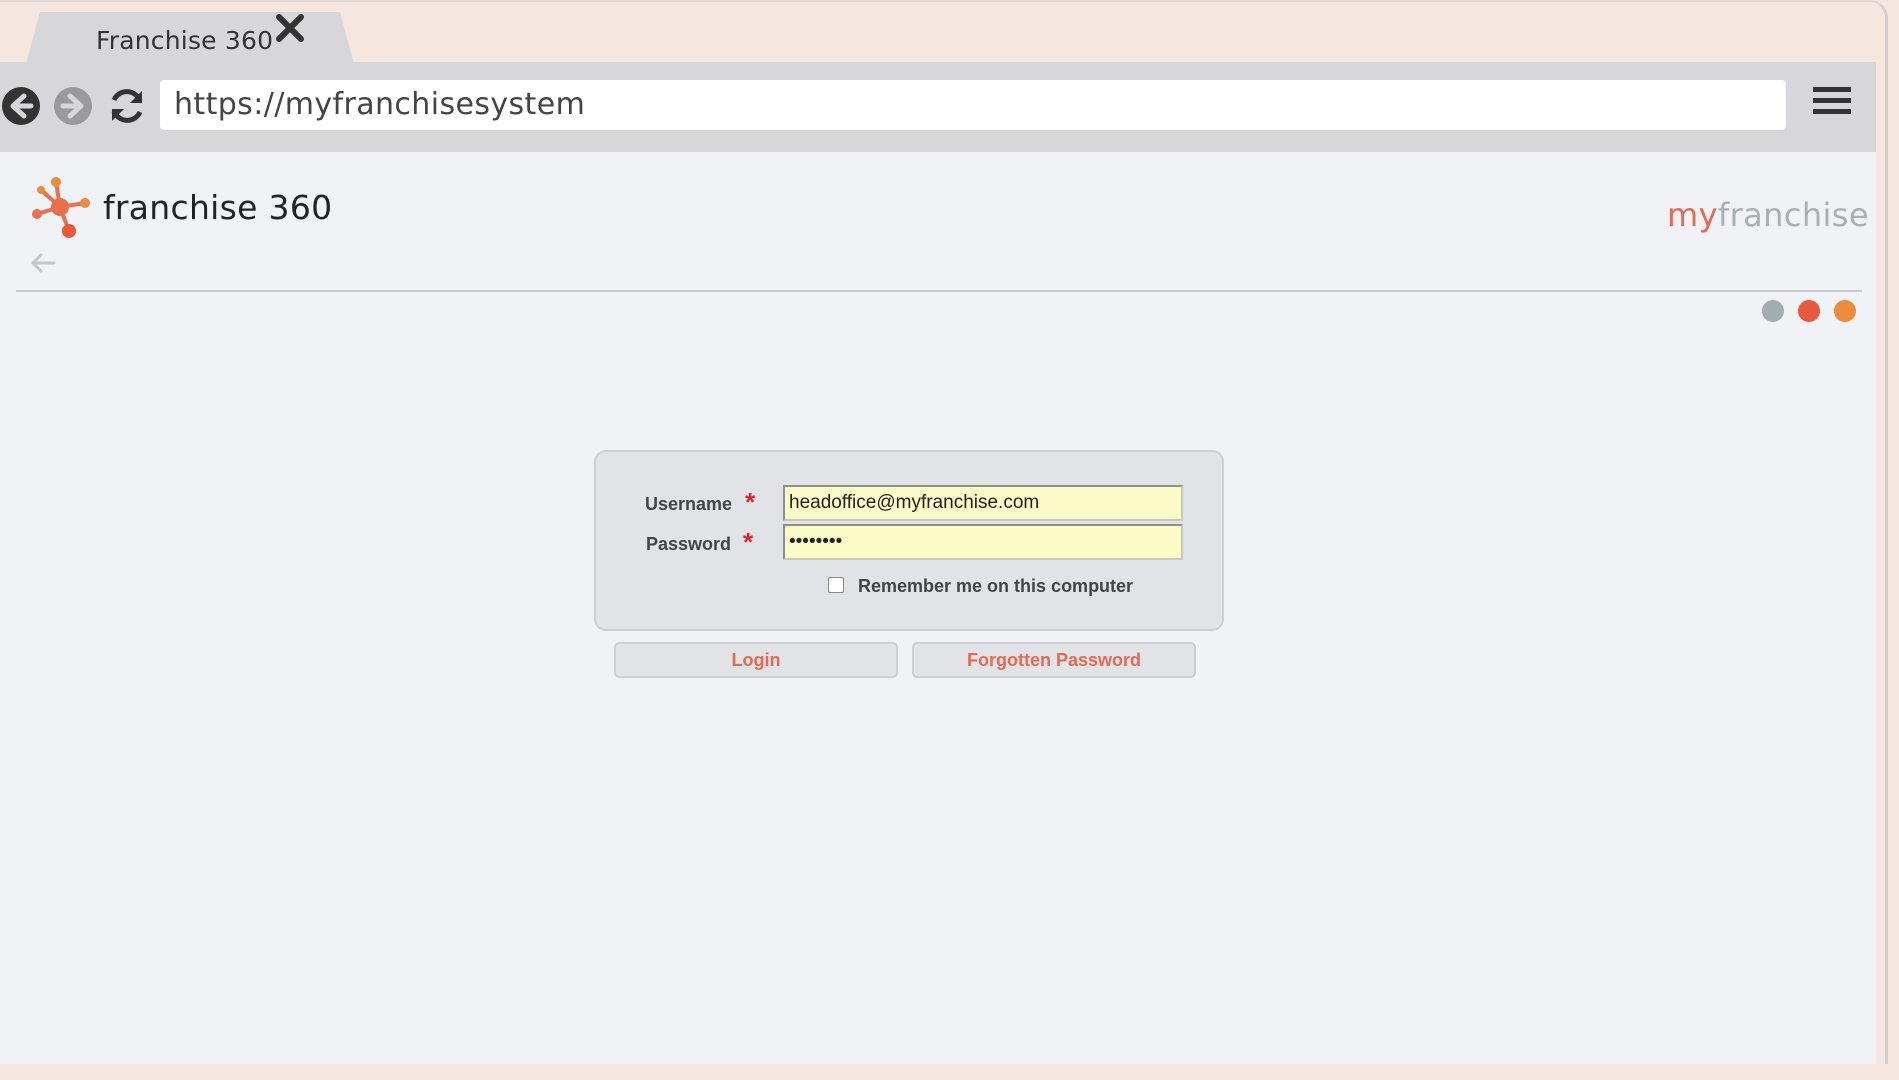  What do you see at coordinates (218, 207) in the screenshot?
I see `app-logo-text: franchise 360` at bounding box center [218, 207].